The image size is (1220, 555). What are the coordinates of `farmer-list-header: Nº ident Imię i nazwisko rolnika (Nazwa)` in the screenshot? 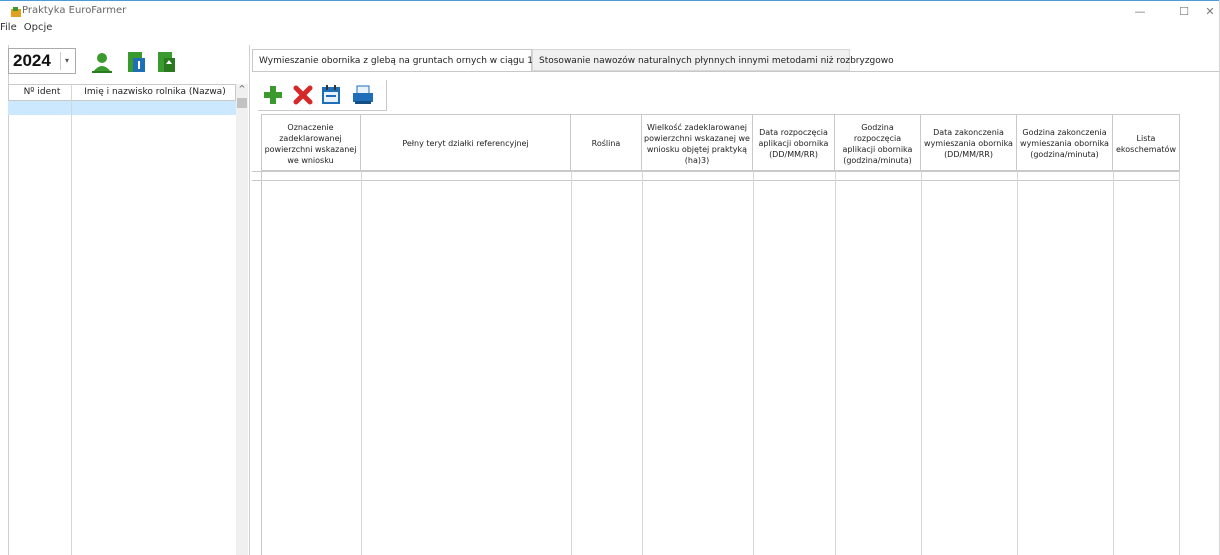 It's located at (122, 92).